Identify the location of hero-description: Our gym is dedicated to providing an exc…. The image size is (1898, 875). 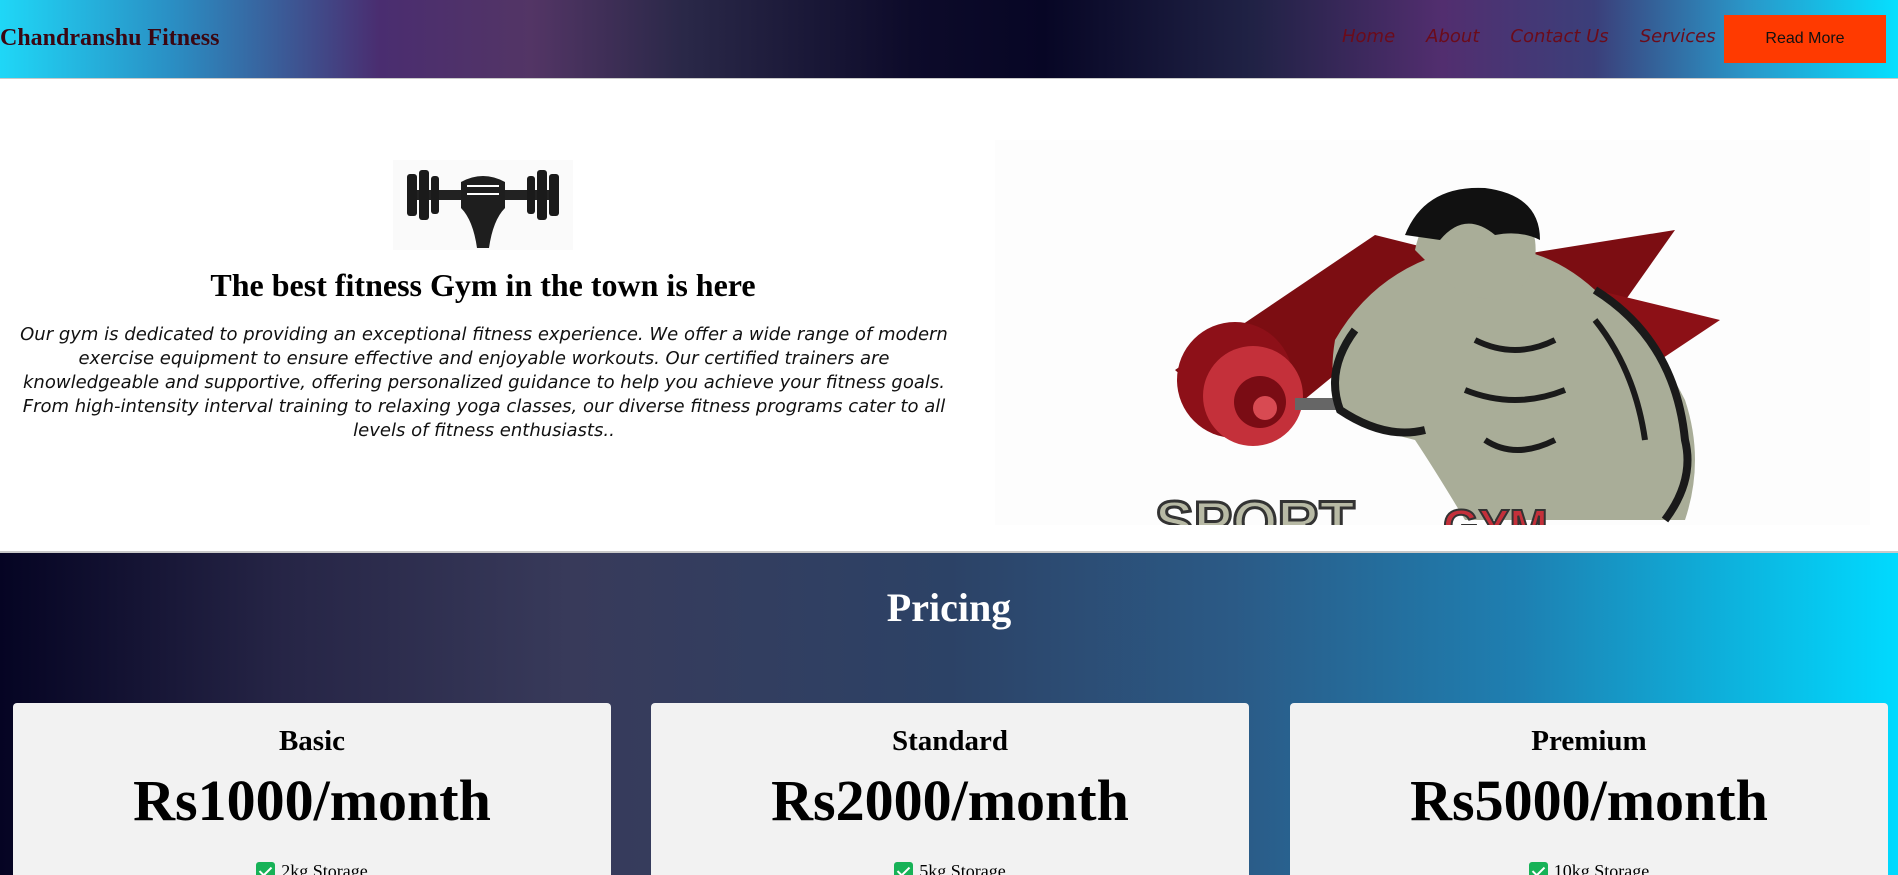
(484, 382).